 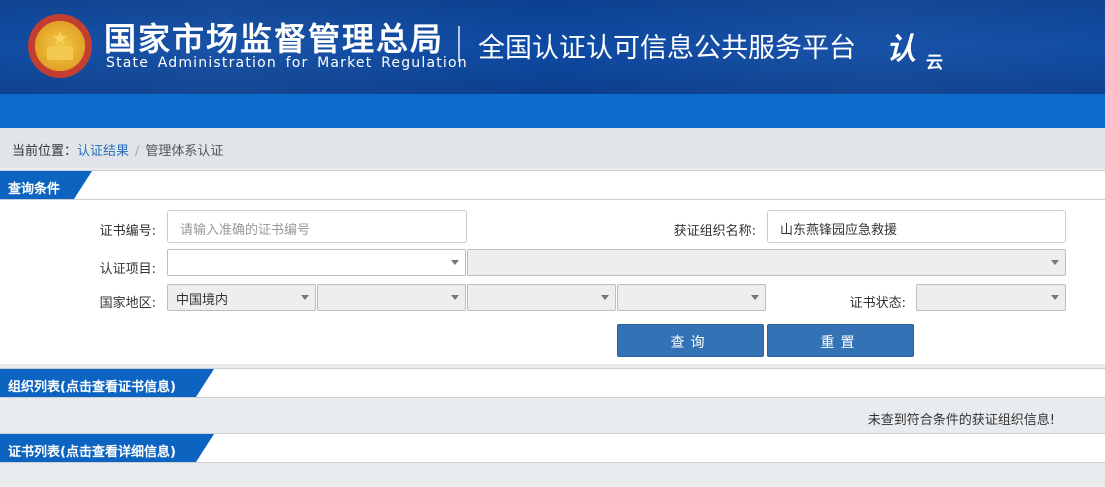 What do you see at coordinates (840, 340) in the screenshot?
I see `reset-button: 重置` at bounding box center [840, 340].